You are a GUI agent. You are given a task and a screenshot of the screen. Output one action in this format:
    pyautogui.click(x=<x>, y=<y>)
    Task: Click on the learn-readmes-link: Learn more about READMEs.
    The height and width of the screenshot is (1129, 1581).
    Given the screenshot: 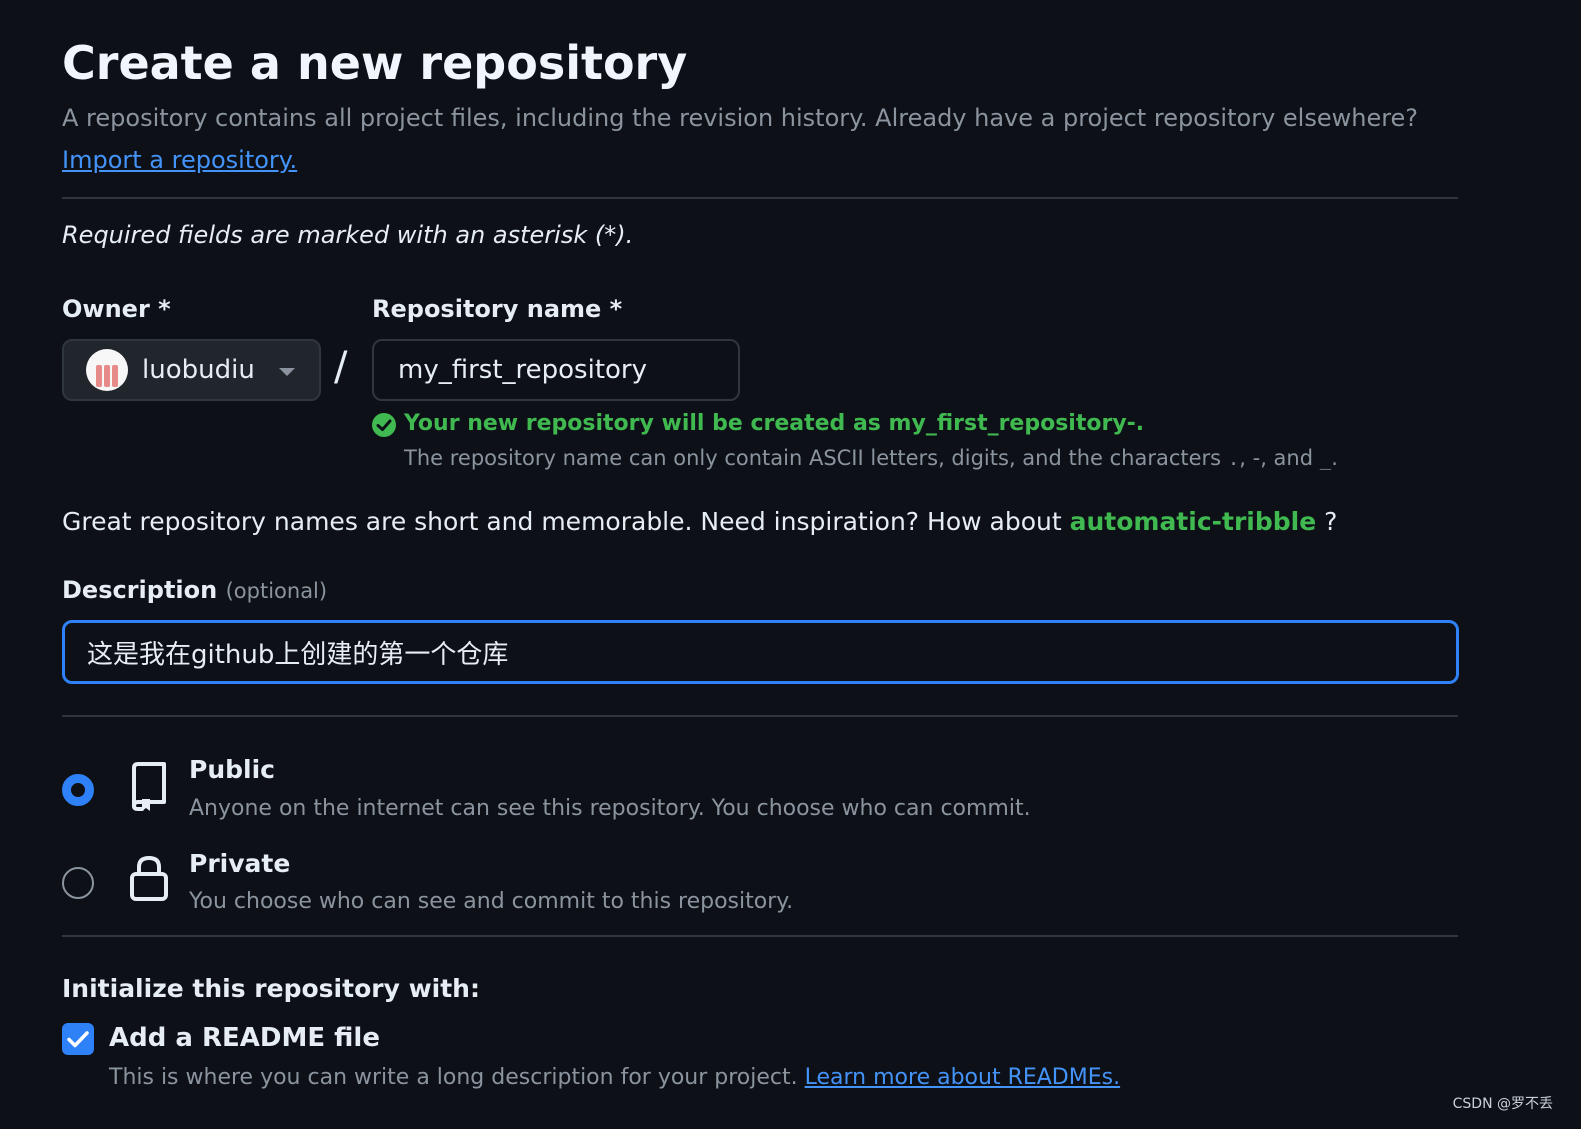 What is the action you would take?
    pyautogui.click(x=962, y=1077)
    